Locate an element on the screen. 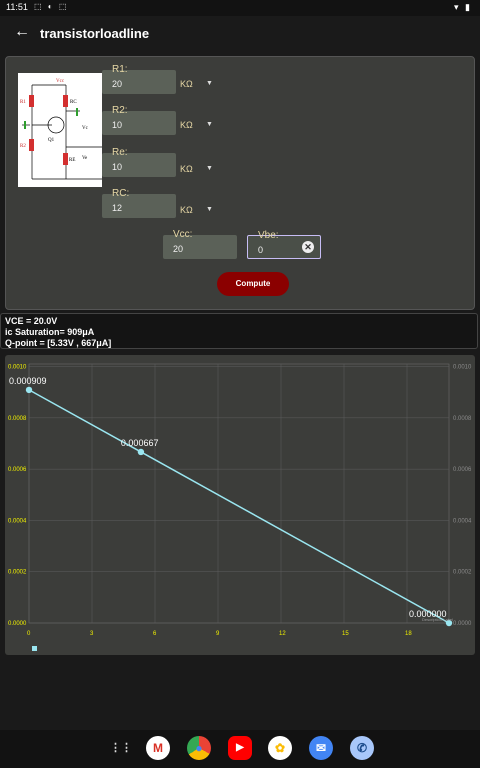 The height and width of the screenshot is (768, 480). y-tick-label-left: 0.0000 is located at coordinates (17, 624).